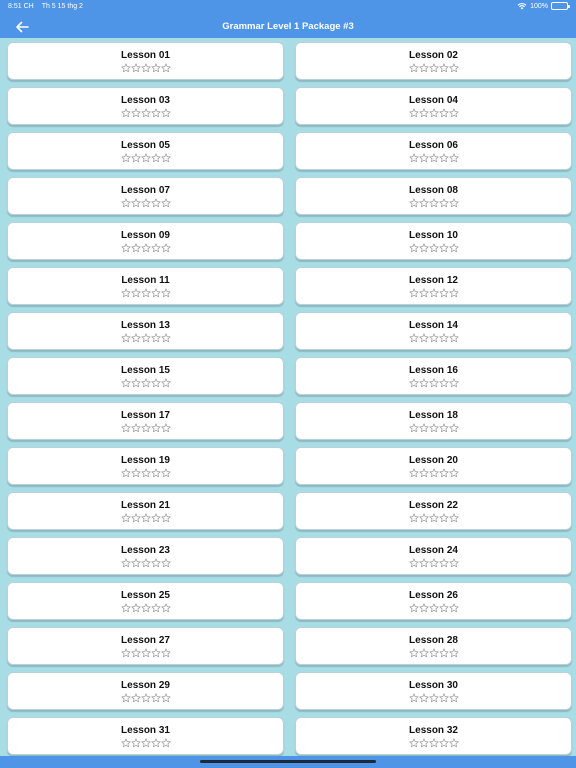  What do you see at coordinates (433, 550) in the screenshot?
I see `lesson-title: Lesson 24` at bounding box center [433, 550].